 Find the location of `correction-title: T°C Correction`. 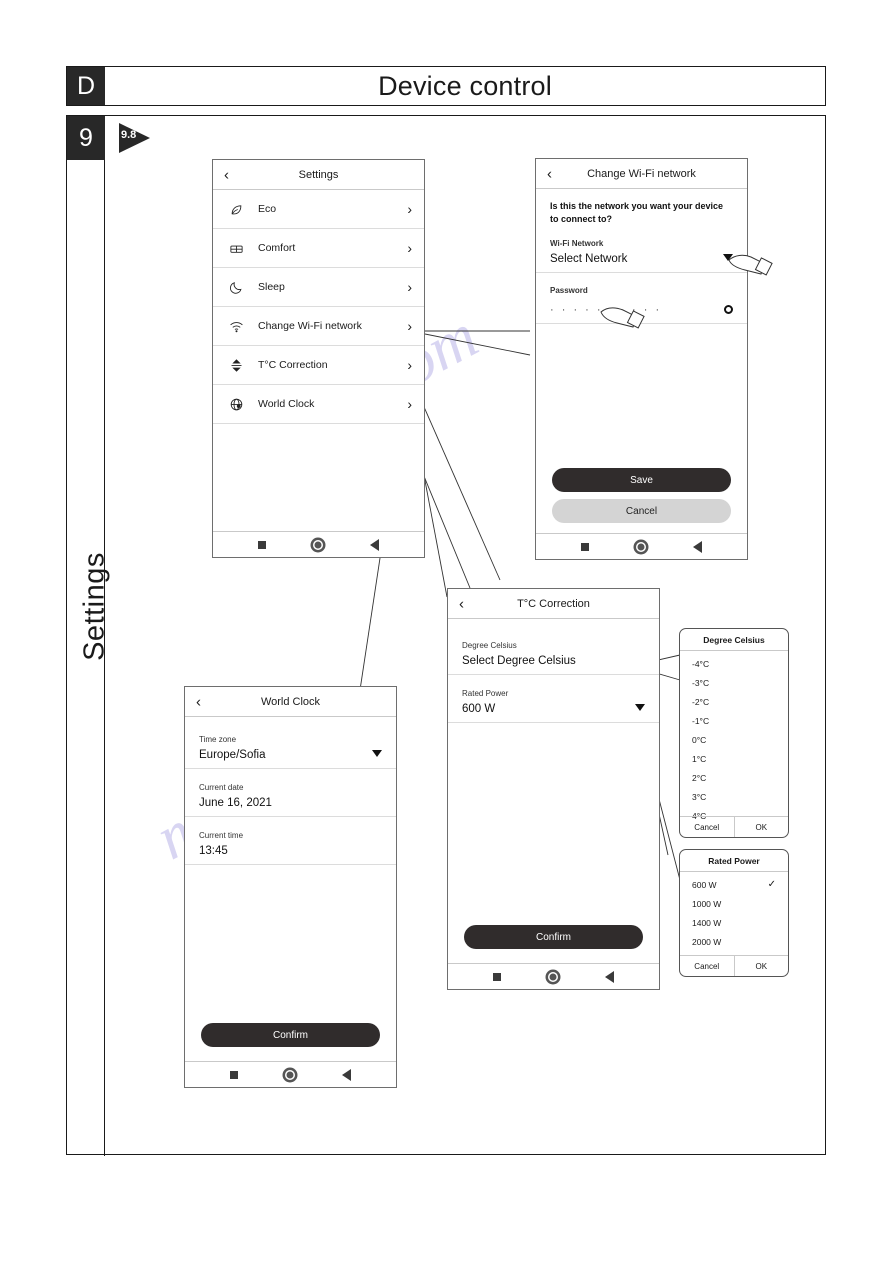

correction-title: T°C Correction is located at coordinates (553, 603).